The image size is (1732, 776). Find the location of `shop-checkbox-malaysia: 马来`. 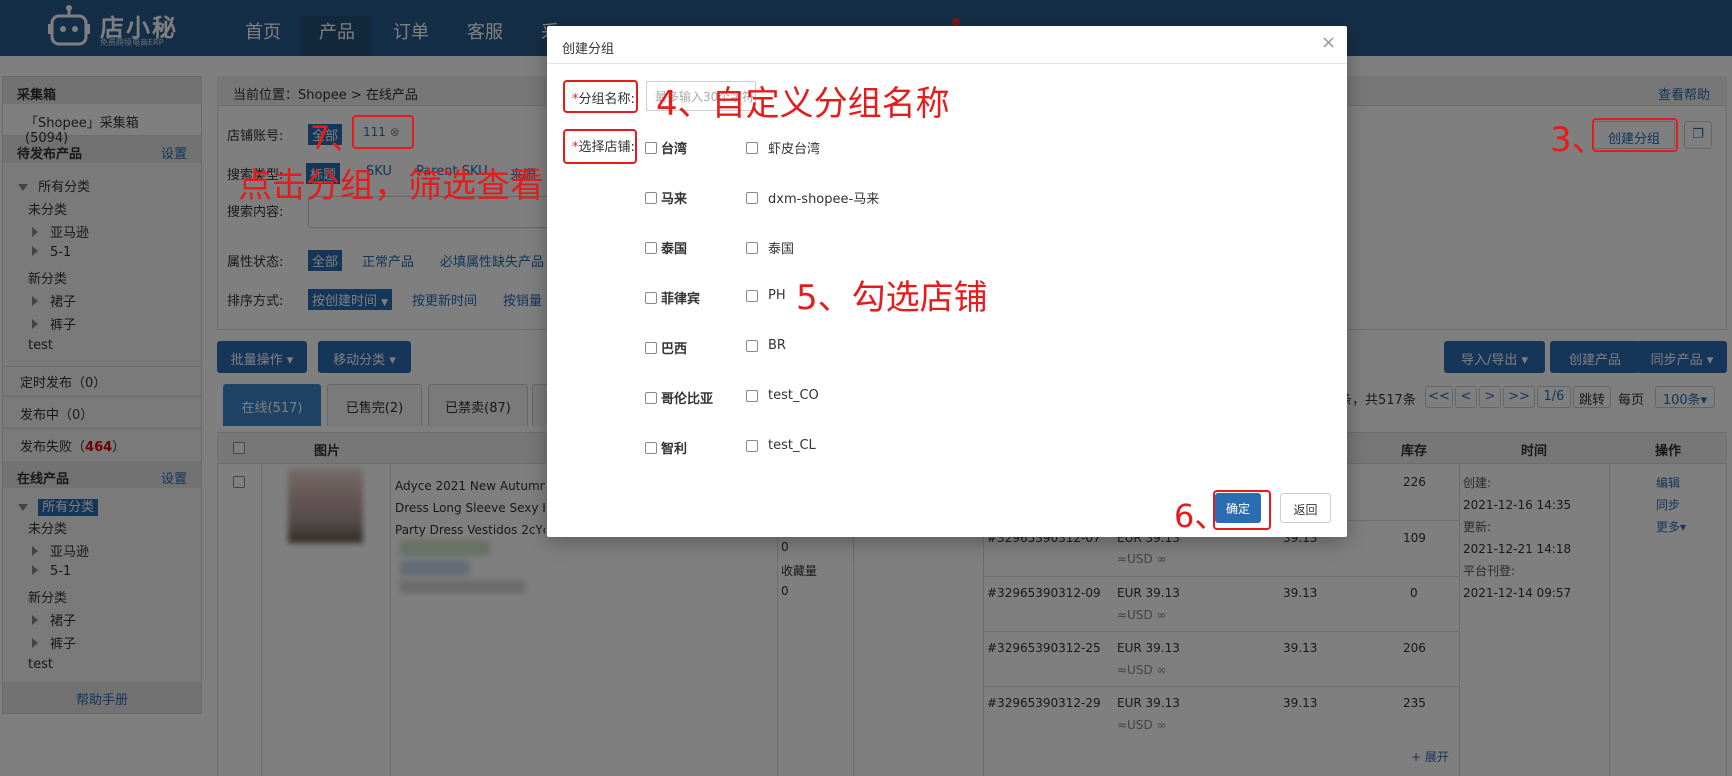

shop-checkbox-malaysia: 马来 is located at coordinates (666, 197).